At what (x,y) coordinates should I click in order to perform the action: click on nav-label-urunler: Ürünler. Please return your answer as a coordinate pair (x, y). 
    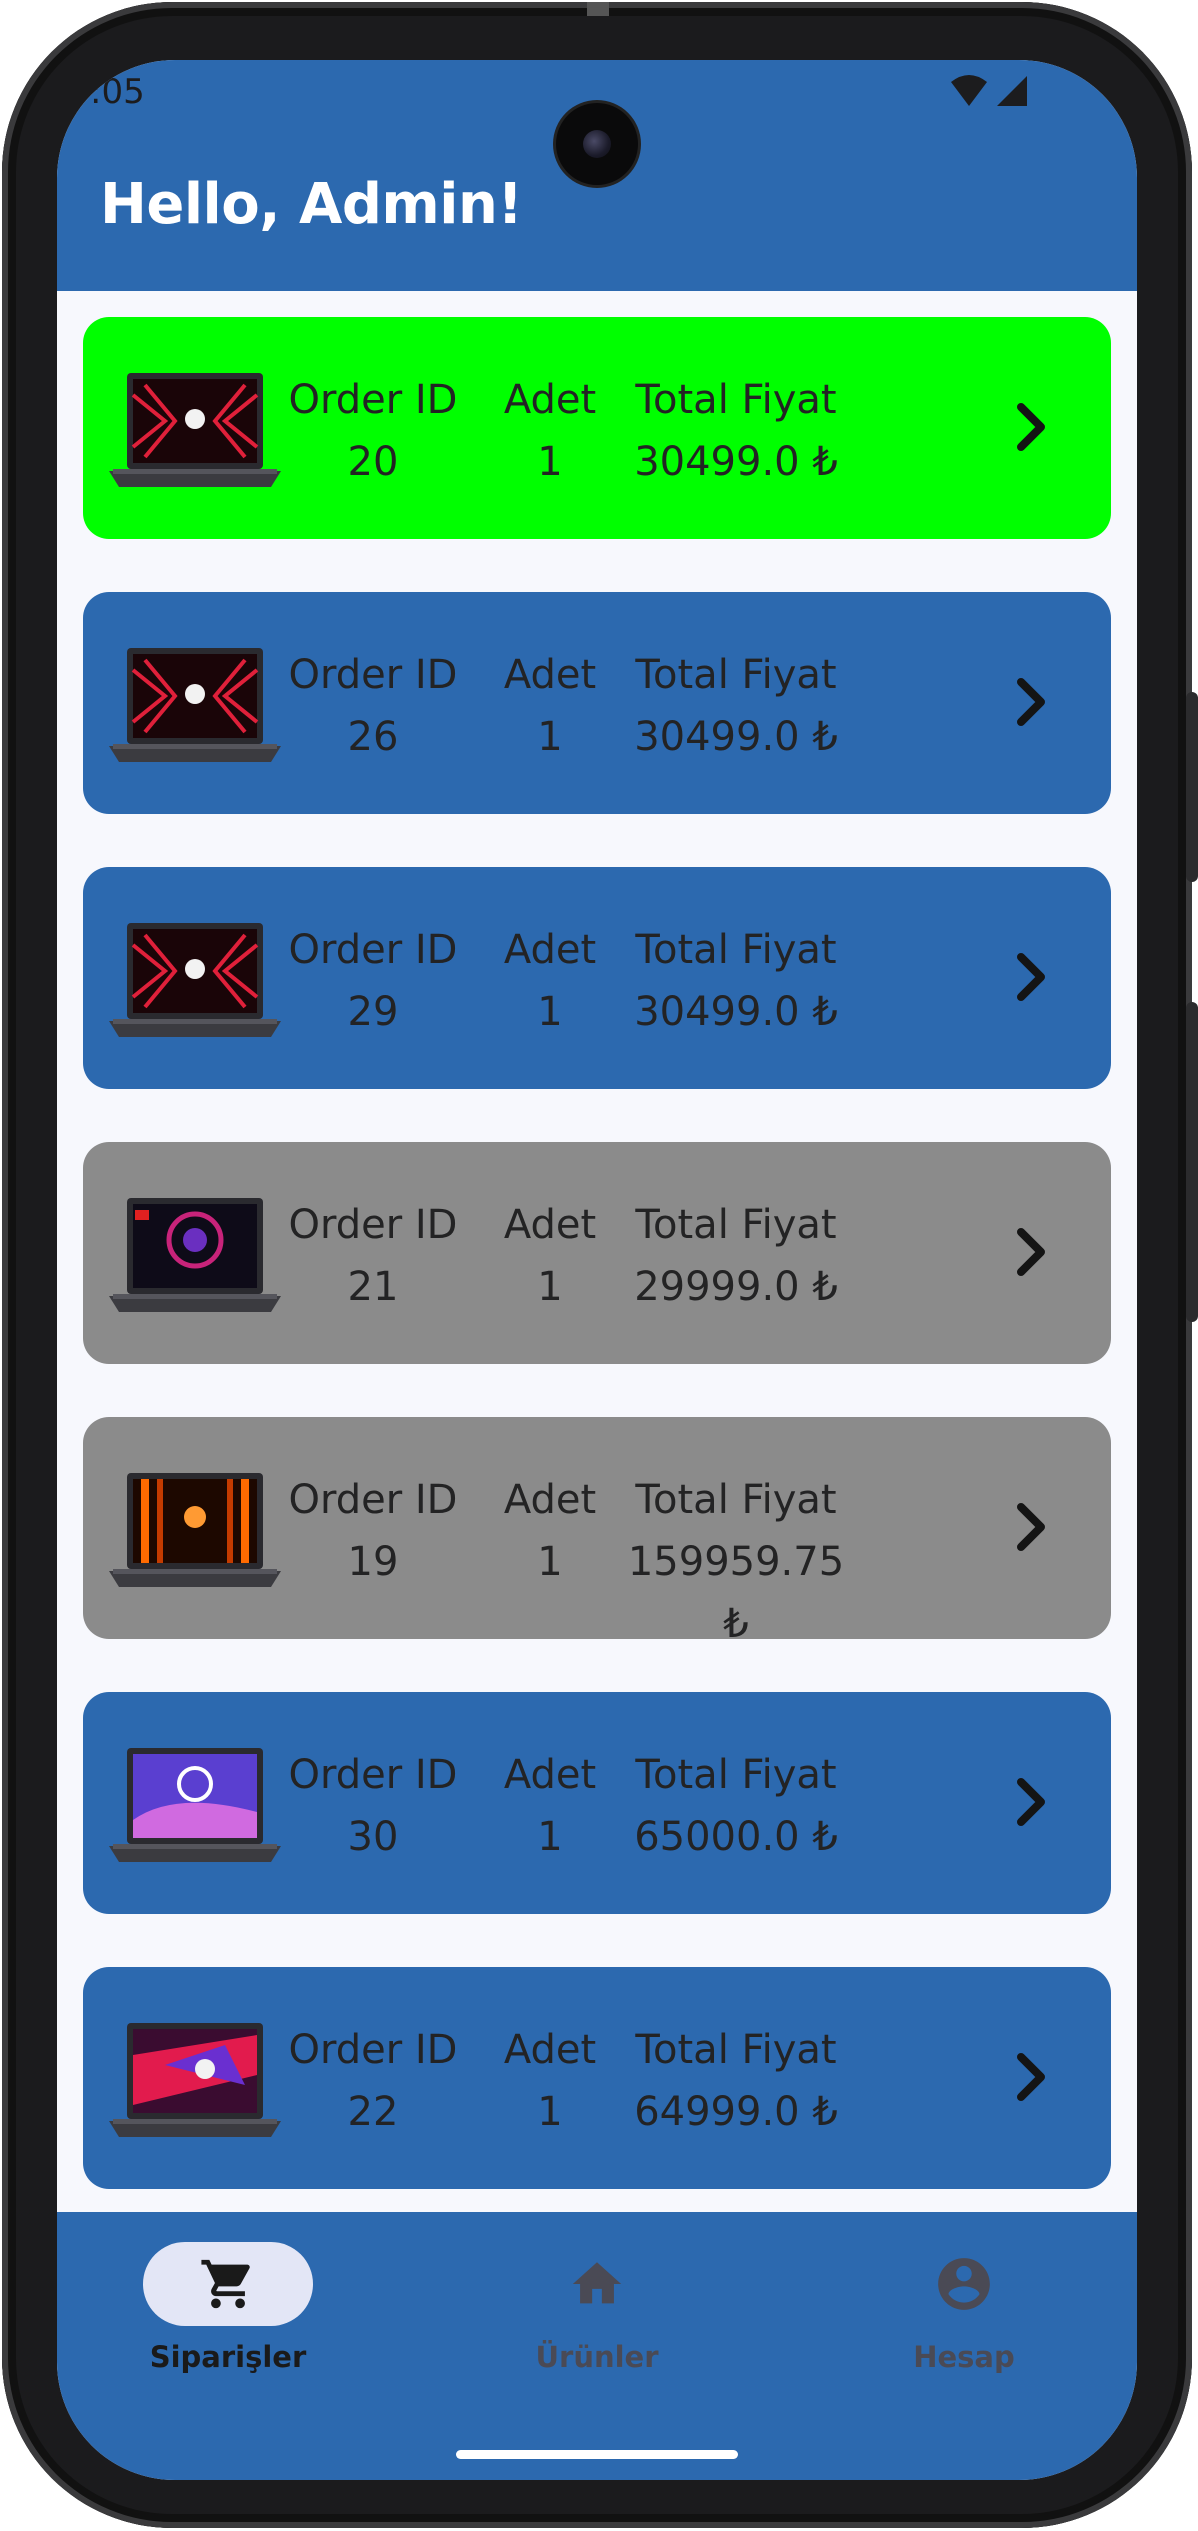
    Looking at the image, I should click on (597, 2357).